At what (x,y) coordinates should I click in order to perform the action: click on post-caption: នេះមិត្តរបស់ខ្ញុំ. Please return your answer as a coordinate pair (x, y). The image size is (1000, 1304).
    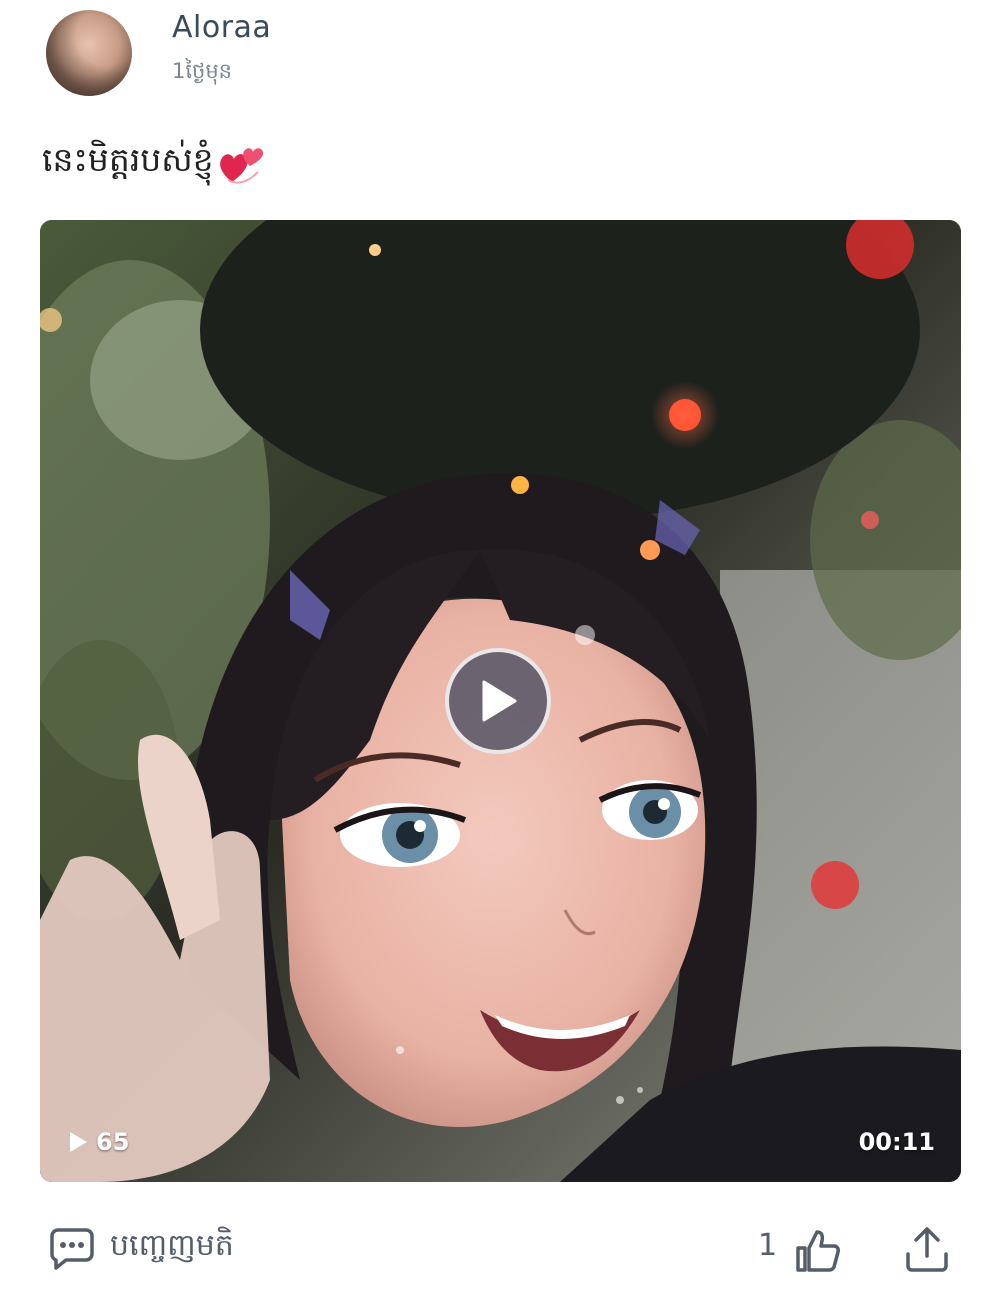
    Looking at the image, I should click on (154, 164).